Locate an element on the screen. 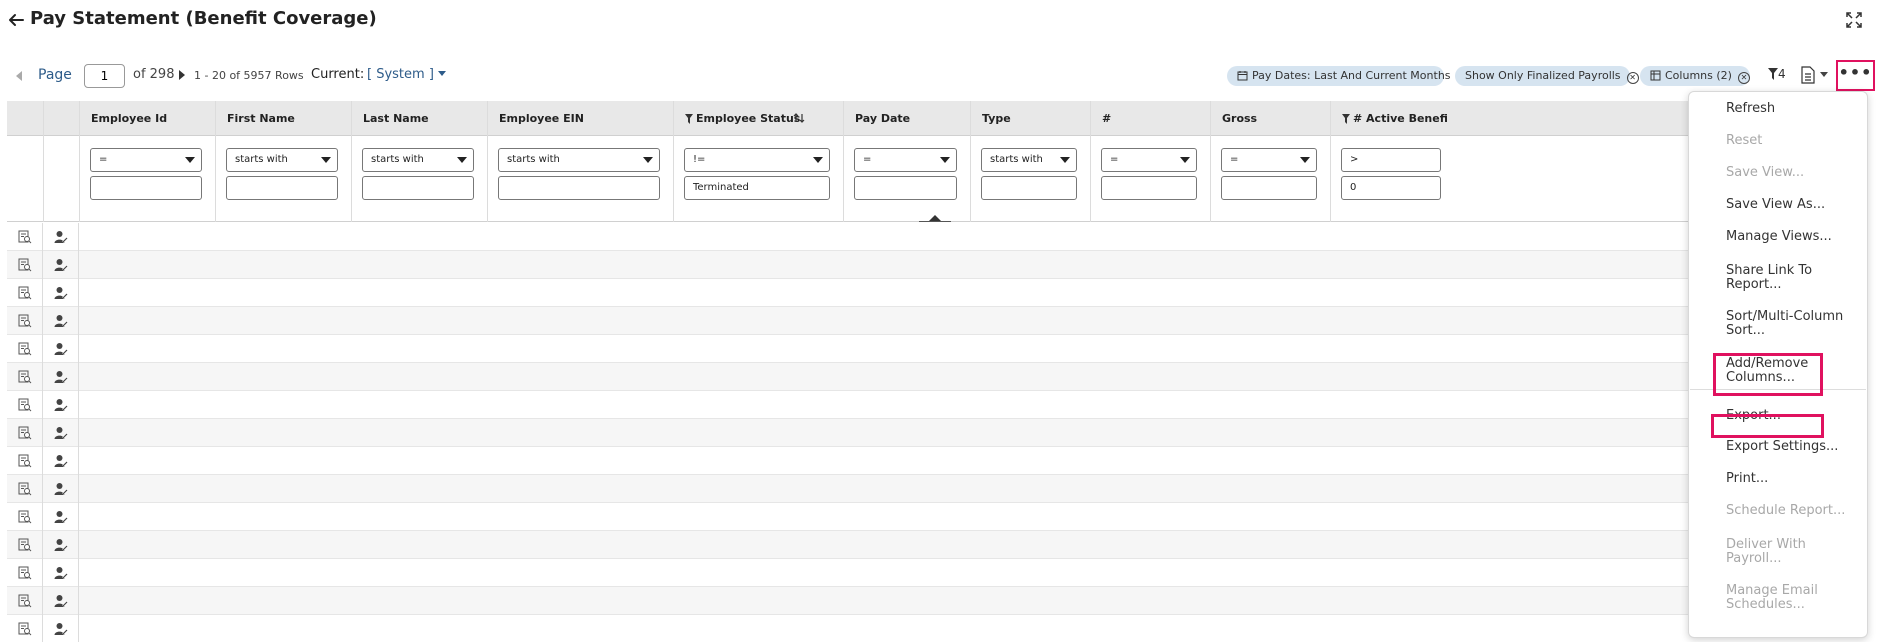 The width and height of the screenshot is (1879, 642). active-filters-button: 4 is located at coordinates (1777, 74).